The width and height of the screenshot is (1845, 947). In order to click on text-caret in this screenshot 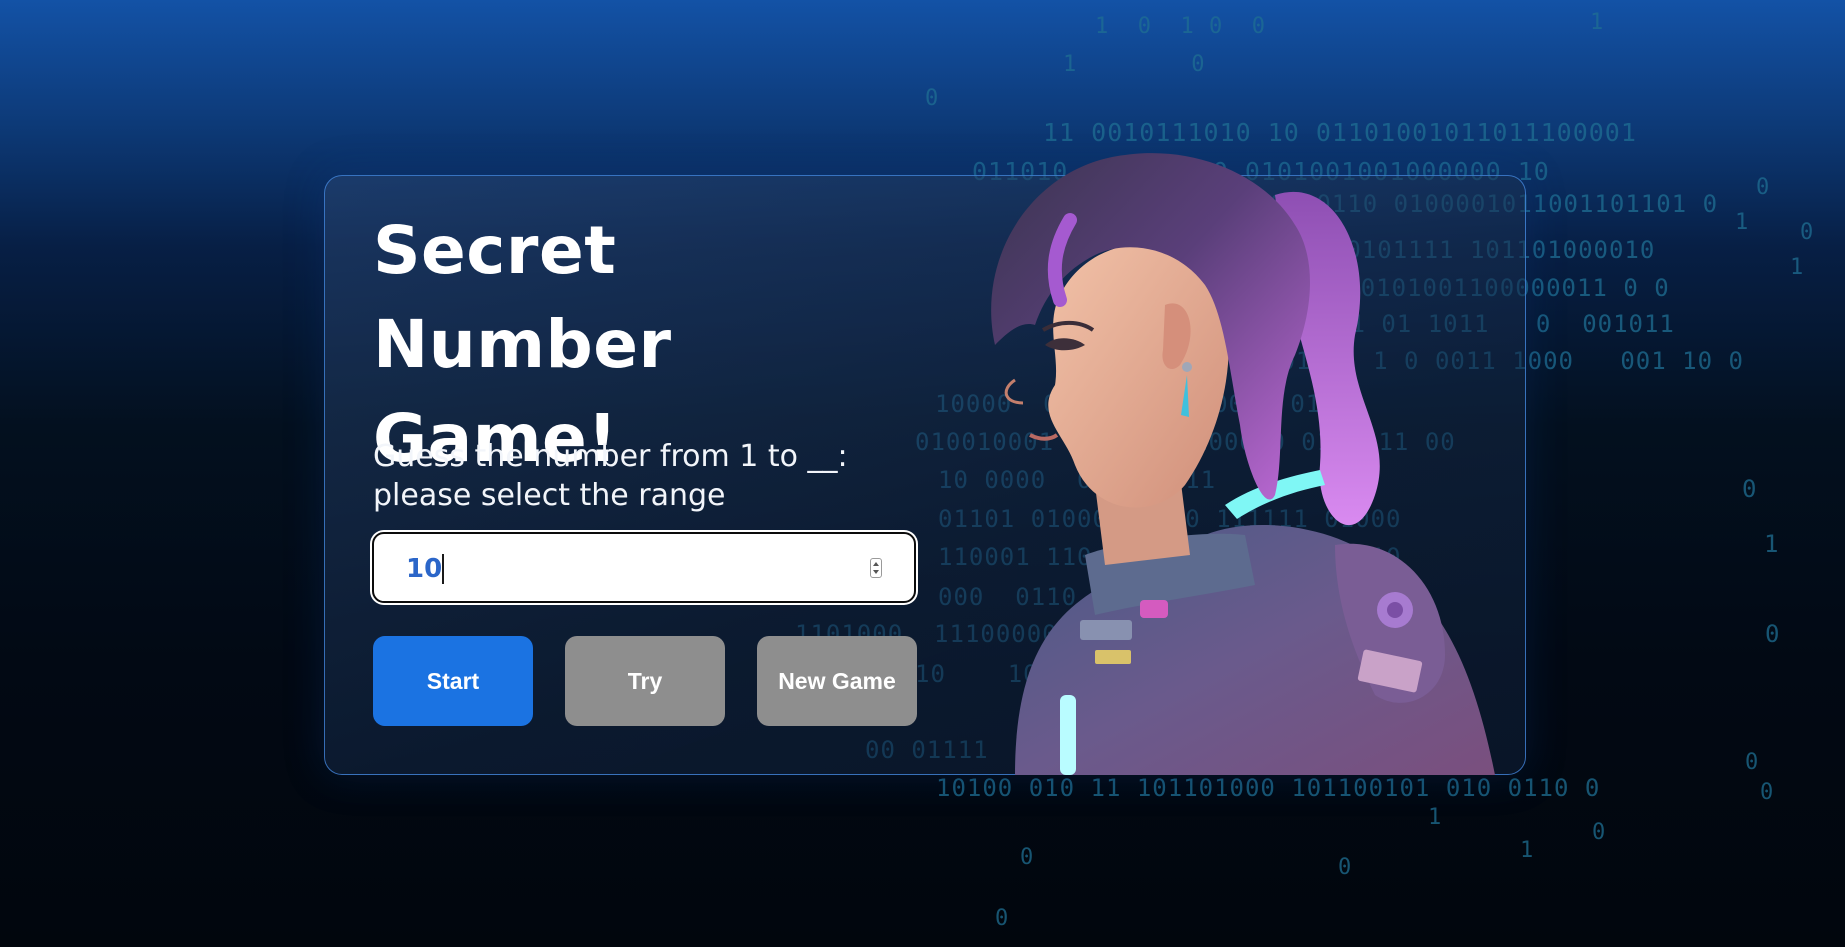, I will do `click(443, 569)`.